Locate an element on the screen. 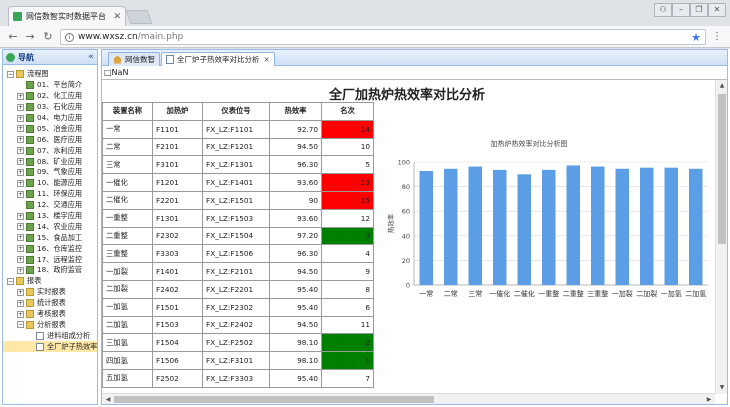 The image size is (730, 407). sidebar-item: +14、农业应用 is located at coordinates (50, 226).